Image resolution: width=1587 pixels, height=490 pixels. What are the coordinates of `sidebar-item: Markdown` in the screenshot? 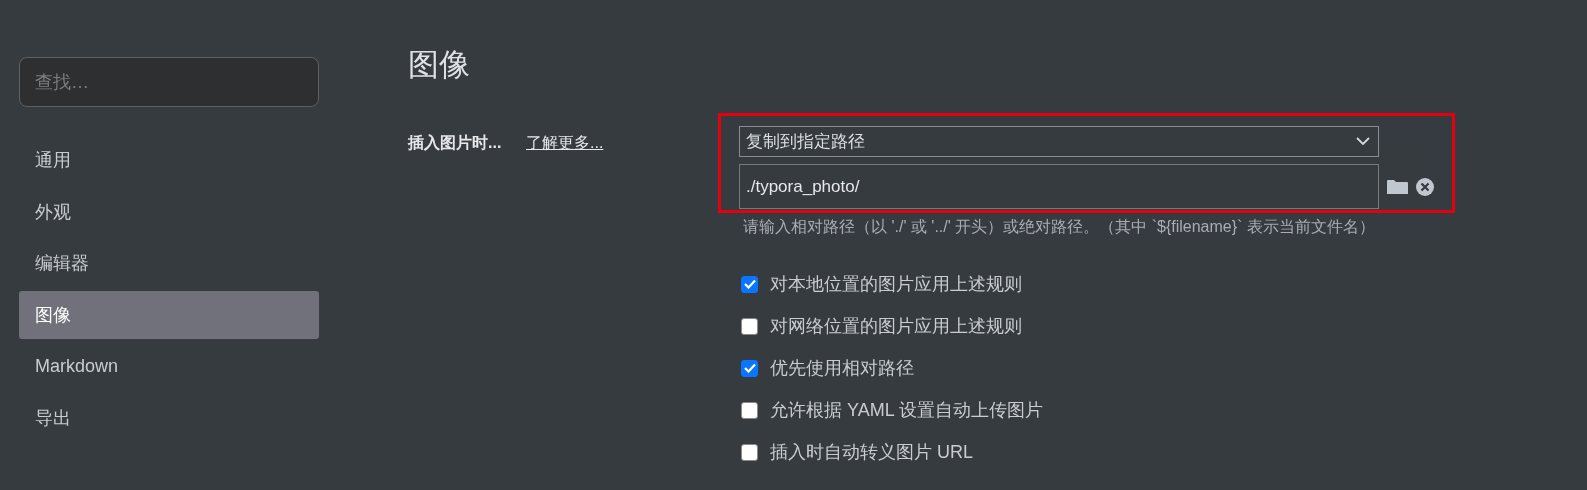 It's located at (169, 366).